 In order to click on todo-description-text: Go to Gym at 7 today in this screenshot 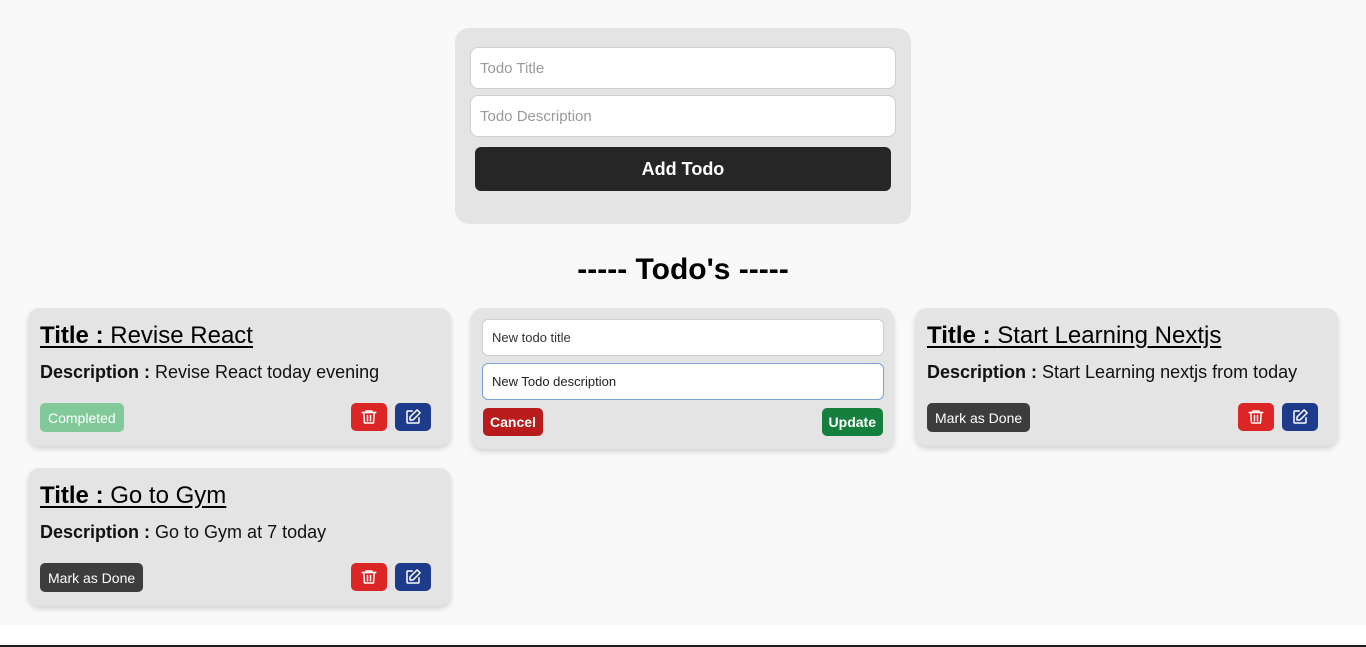, I will do `click(241, 532)`.